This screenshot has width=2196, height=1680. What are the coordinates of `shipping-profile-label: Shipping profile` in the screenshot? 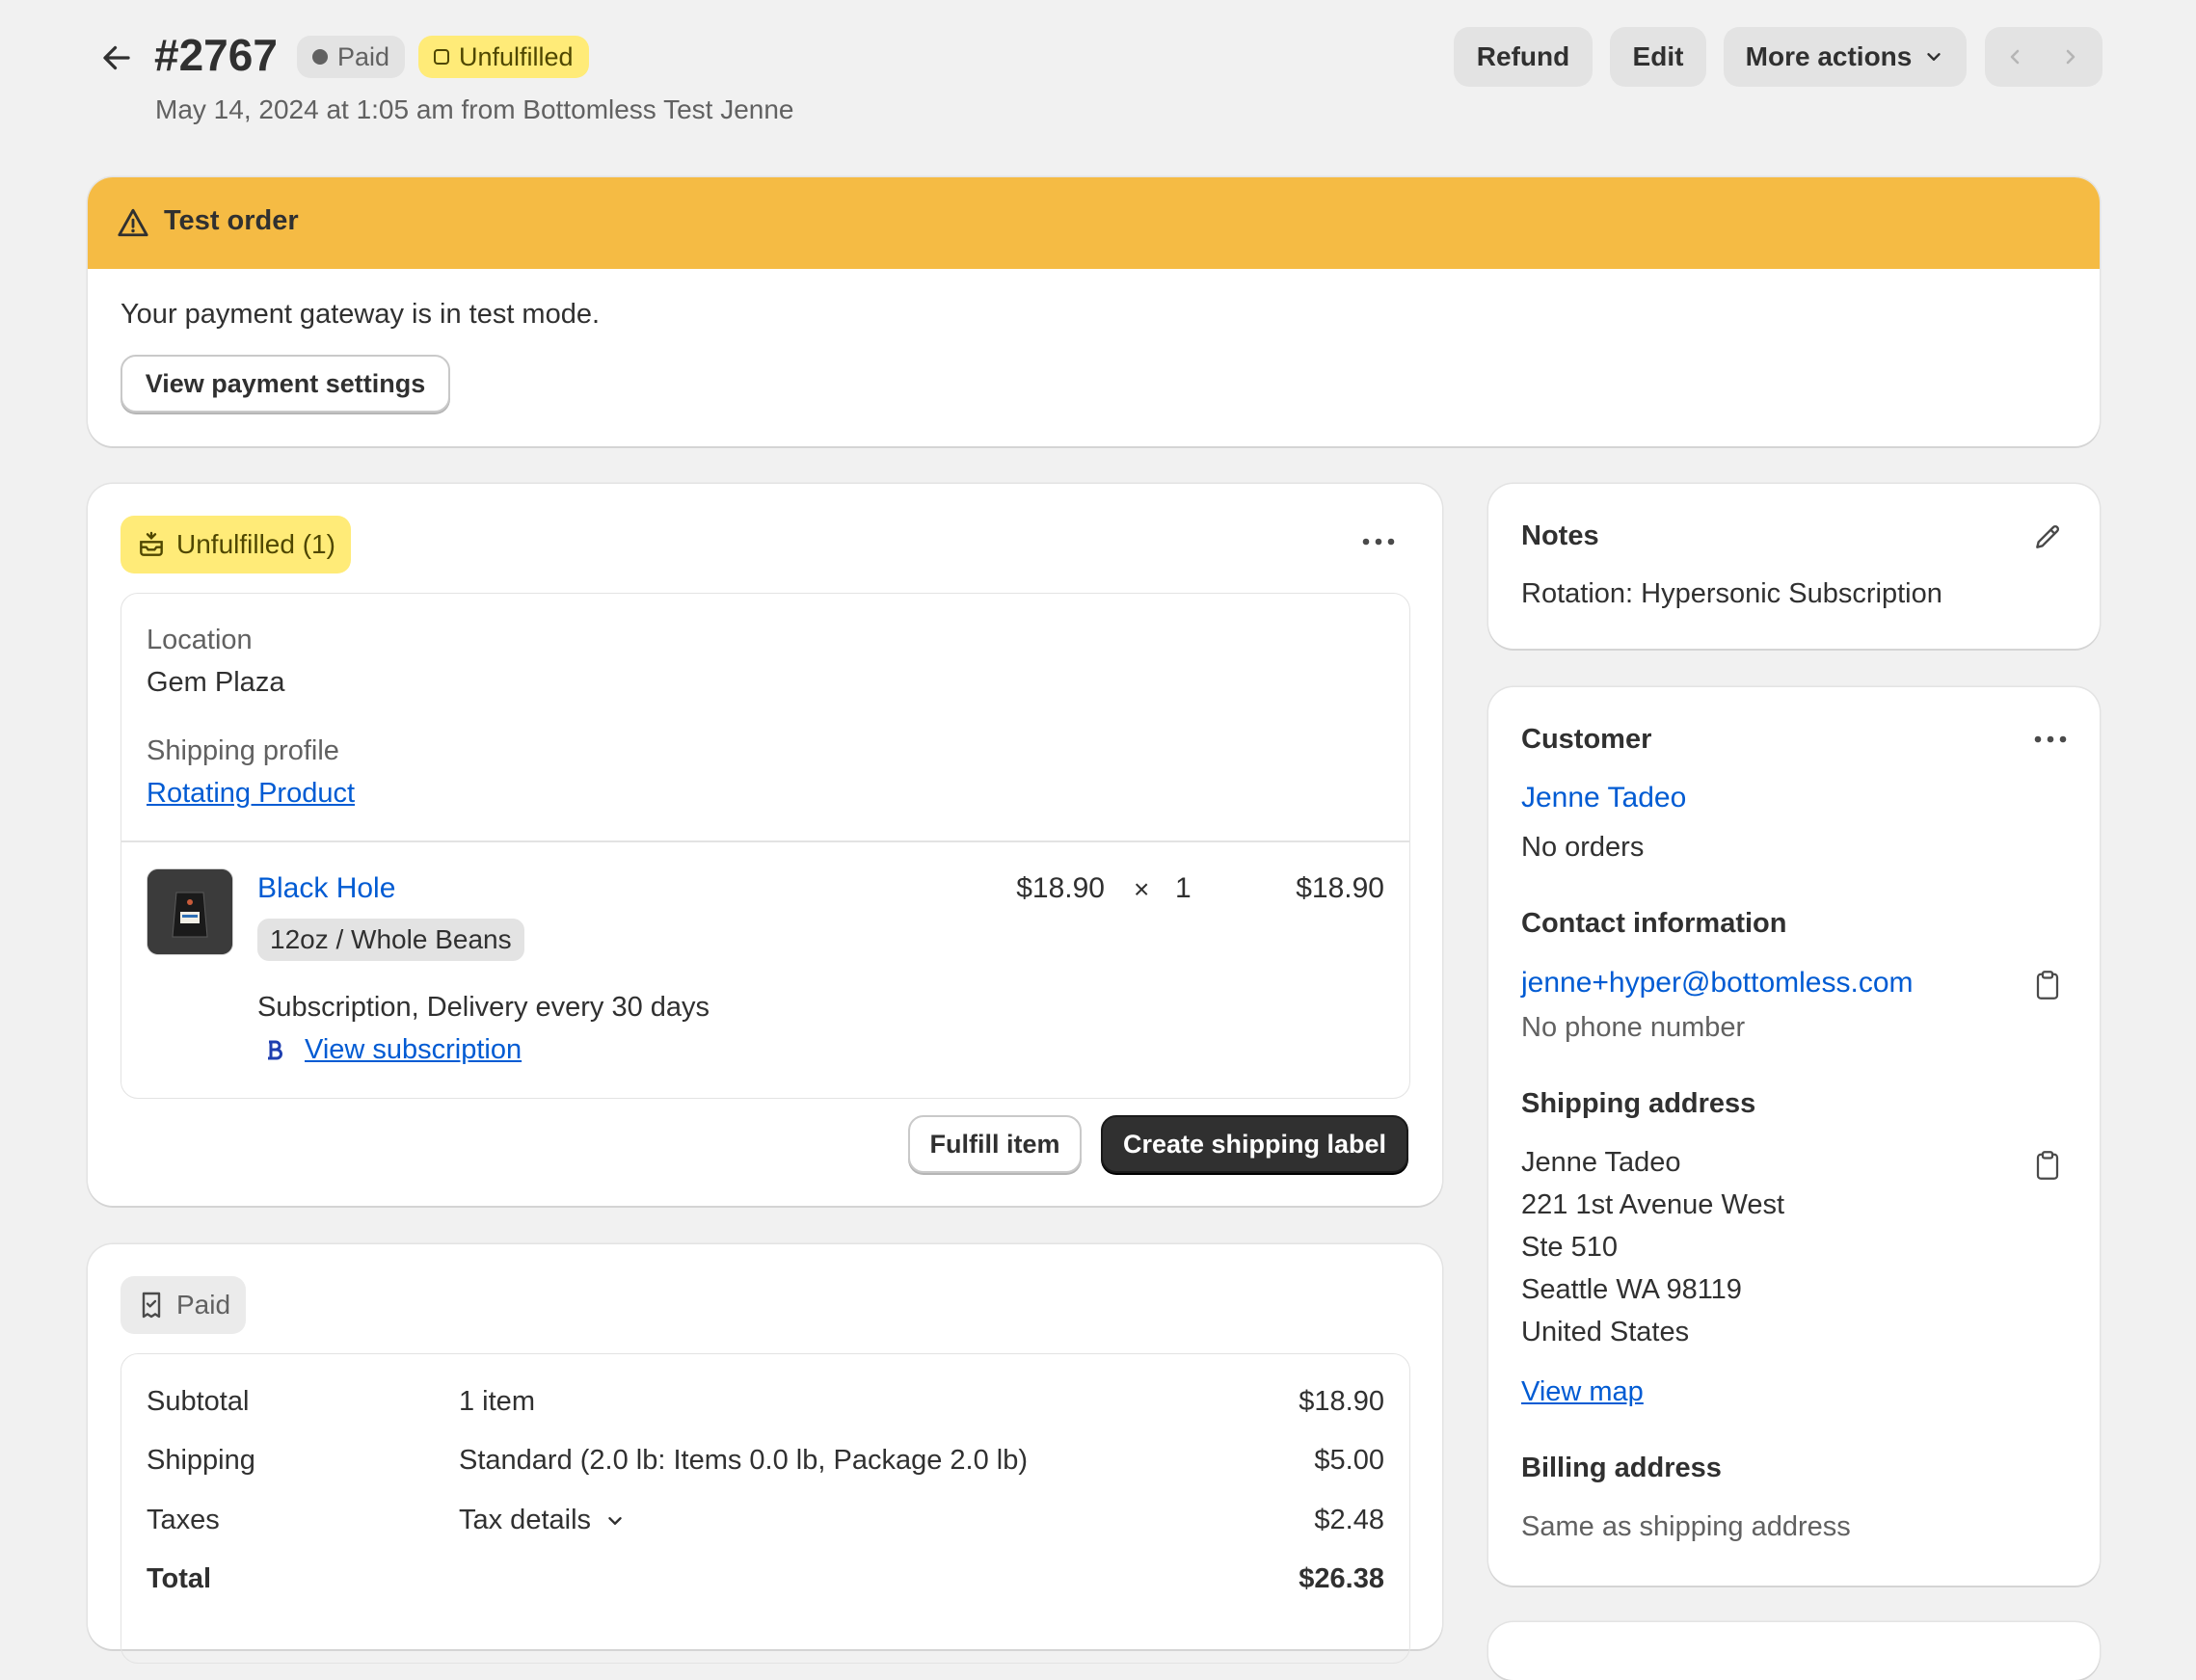 It's located at (243, 751).